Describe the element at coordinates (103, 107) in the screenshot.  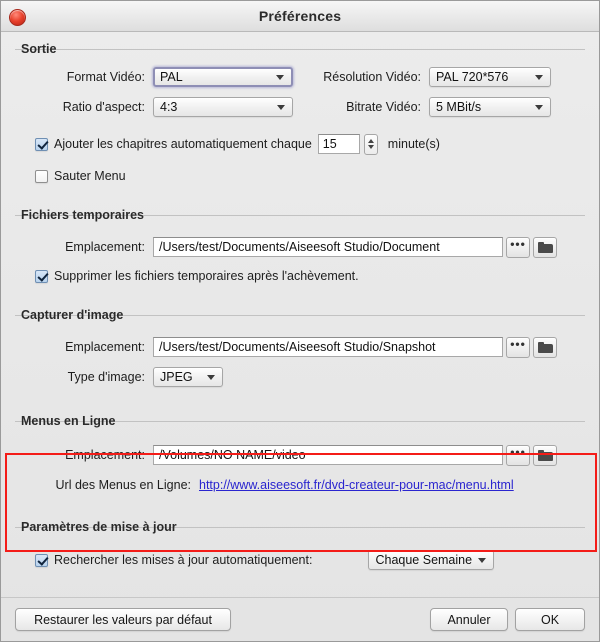
I see `aspect-ratio-label: Ratio d'aspect:` at that location.